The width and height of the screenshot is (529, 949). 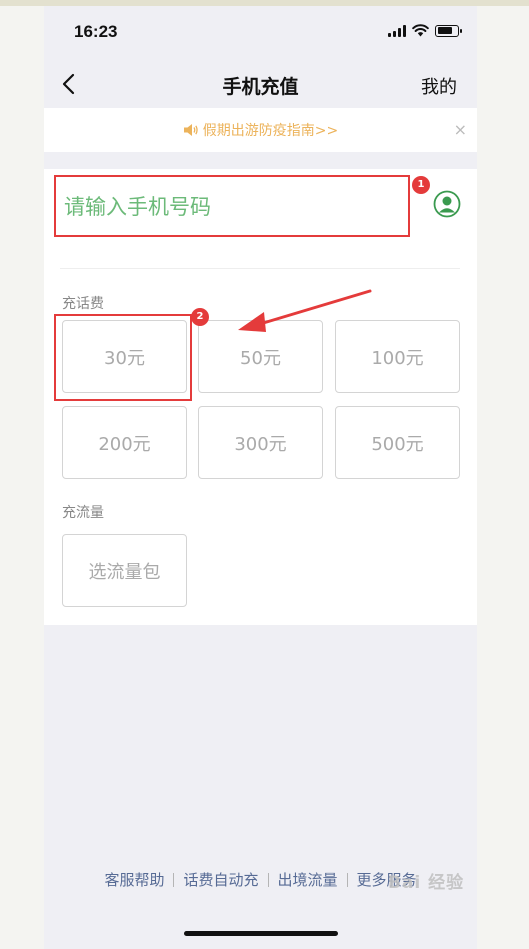 I want to click on footer-link-auto-recharge: 话费自动充, so click(x=220, y=879).